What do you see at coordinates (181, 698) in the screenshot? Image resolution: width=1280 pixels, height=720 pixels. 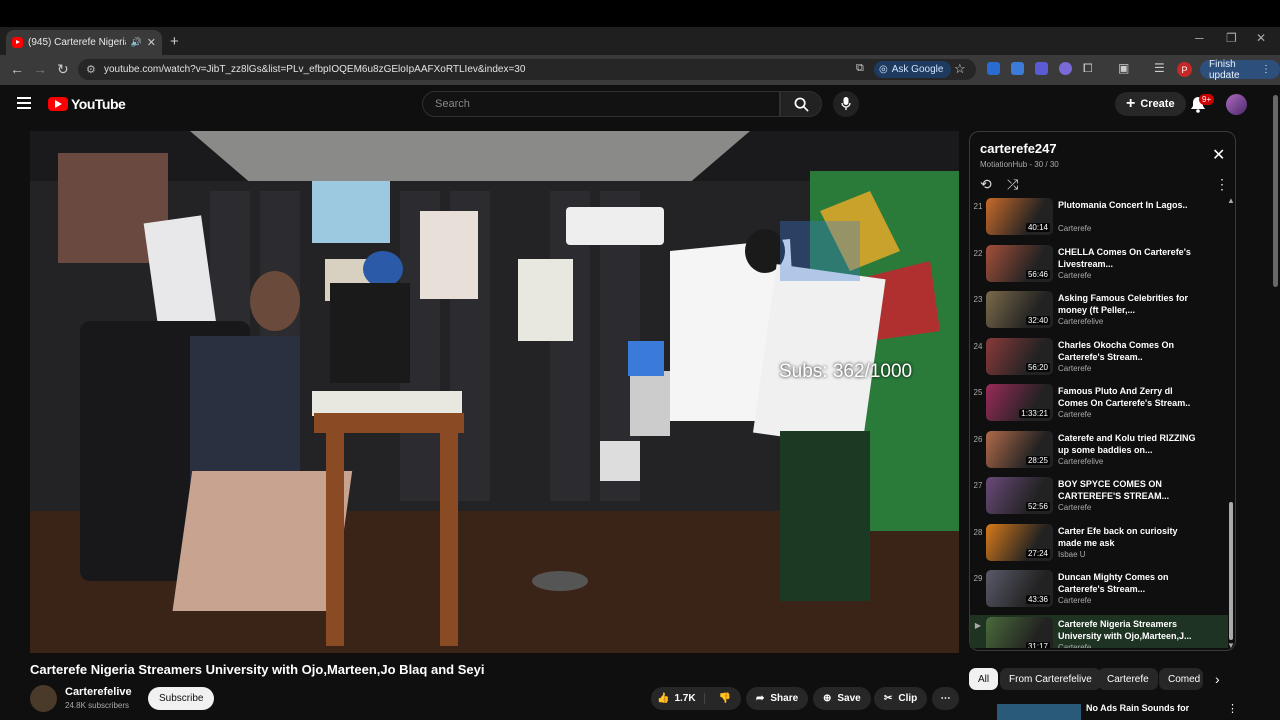 I see `subscribe-button: Subscribe` at bounding box center [181, 698].